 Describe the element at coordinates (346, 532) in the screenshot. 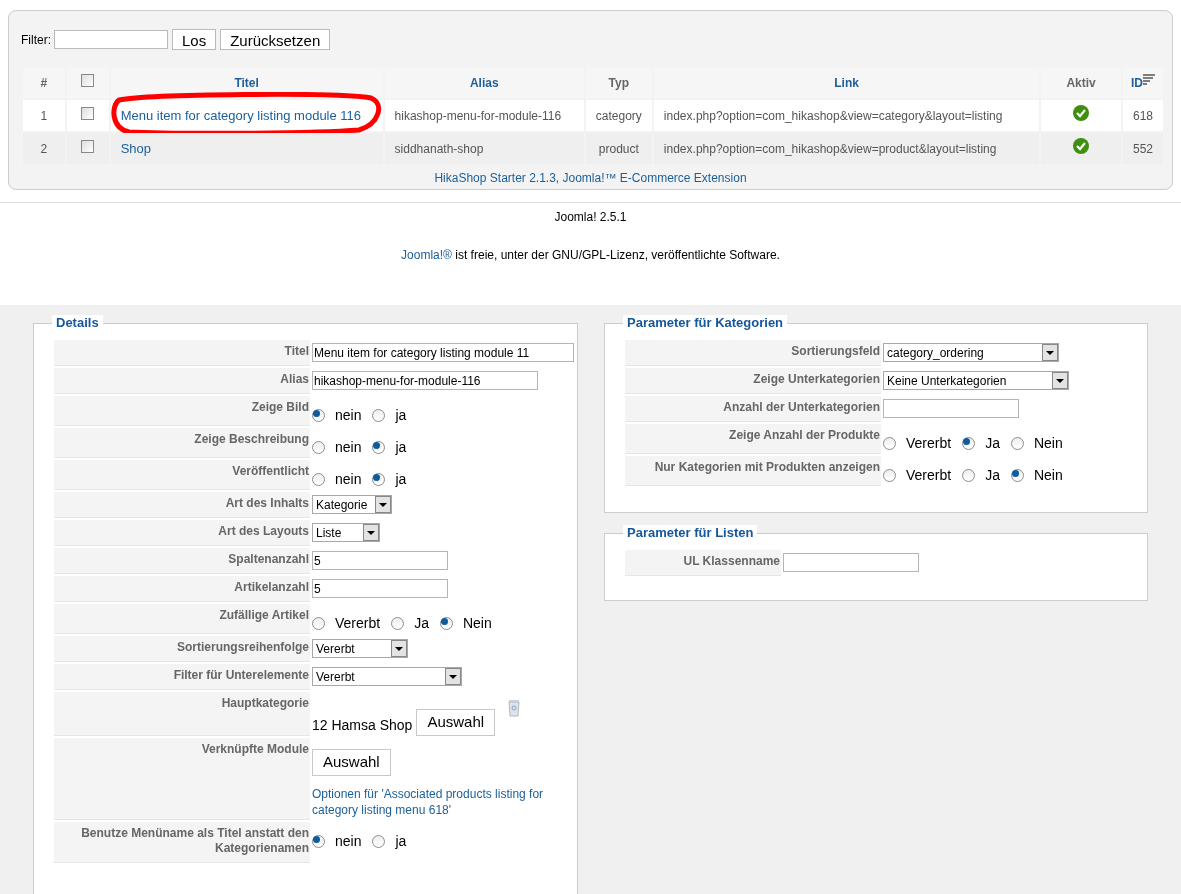

I see `dropdown: Liste` at that location.